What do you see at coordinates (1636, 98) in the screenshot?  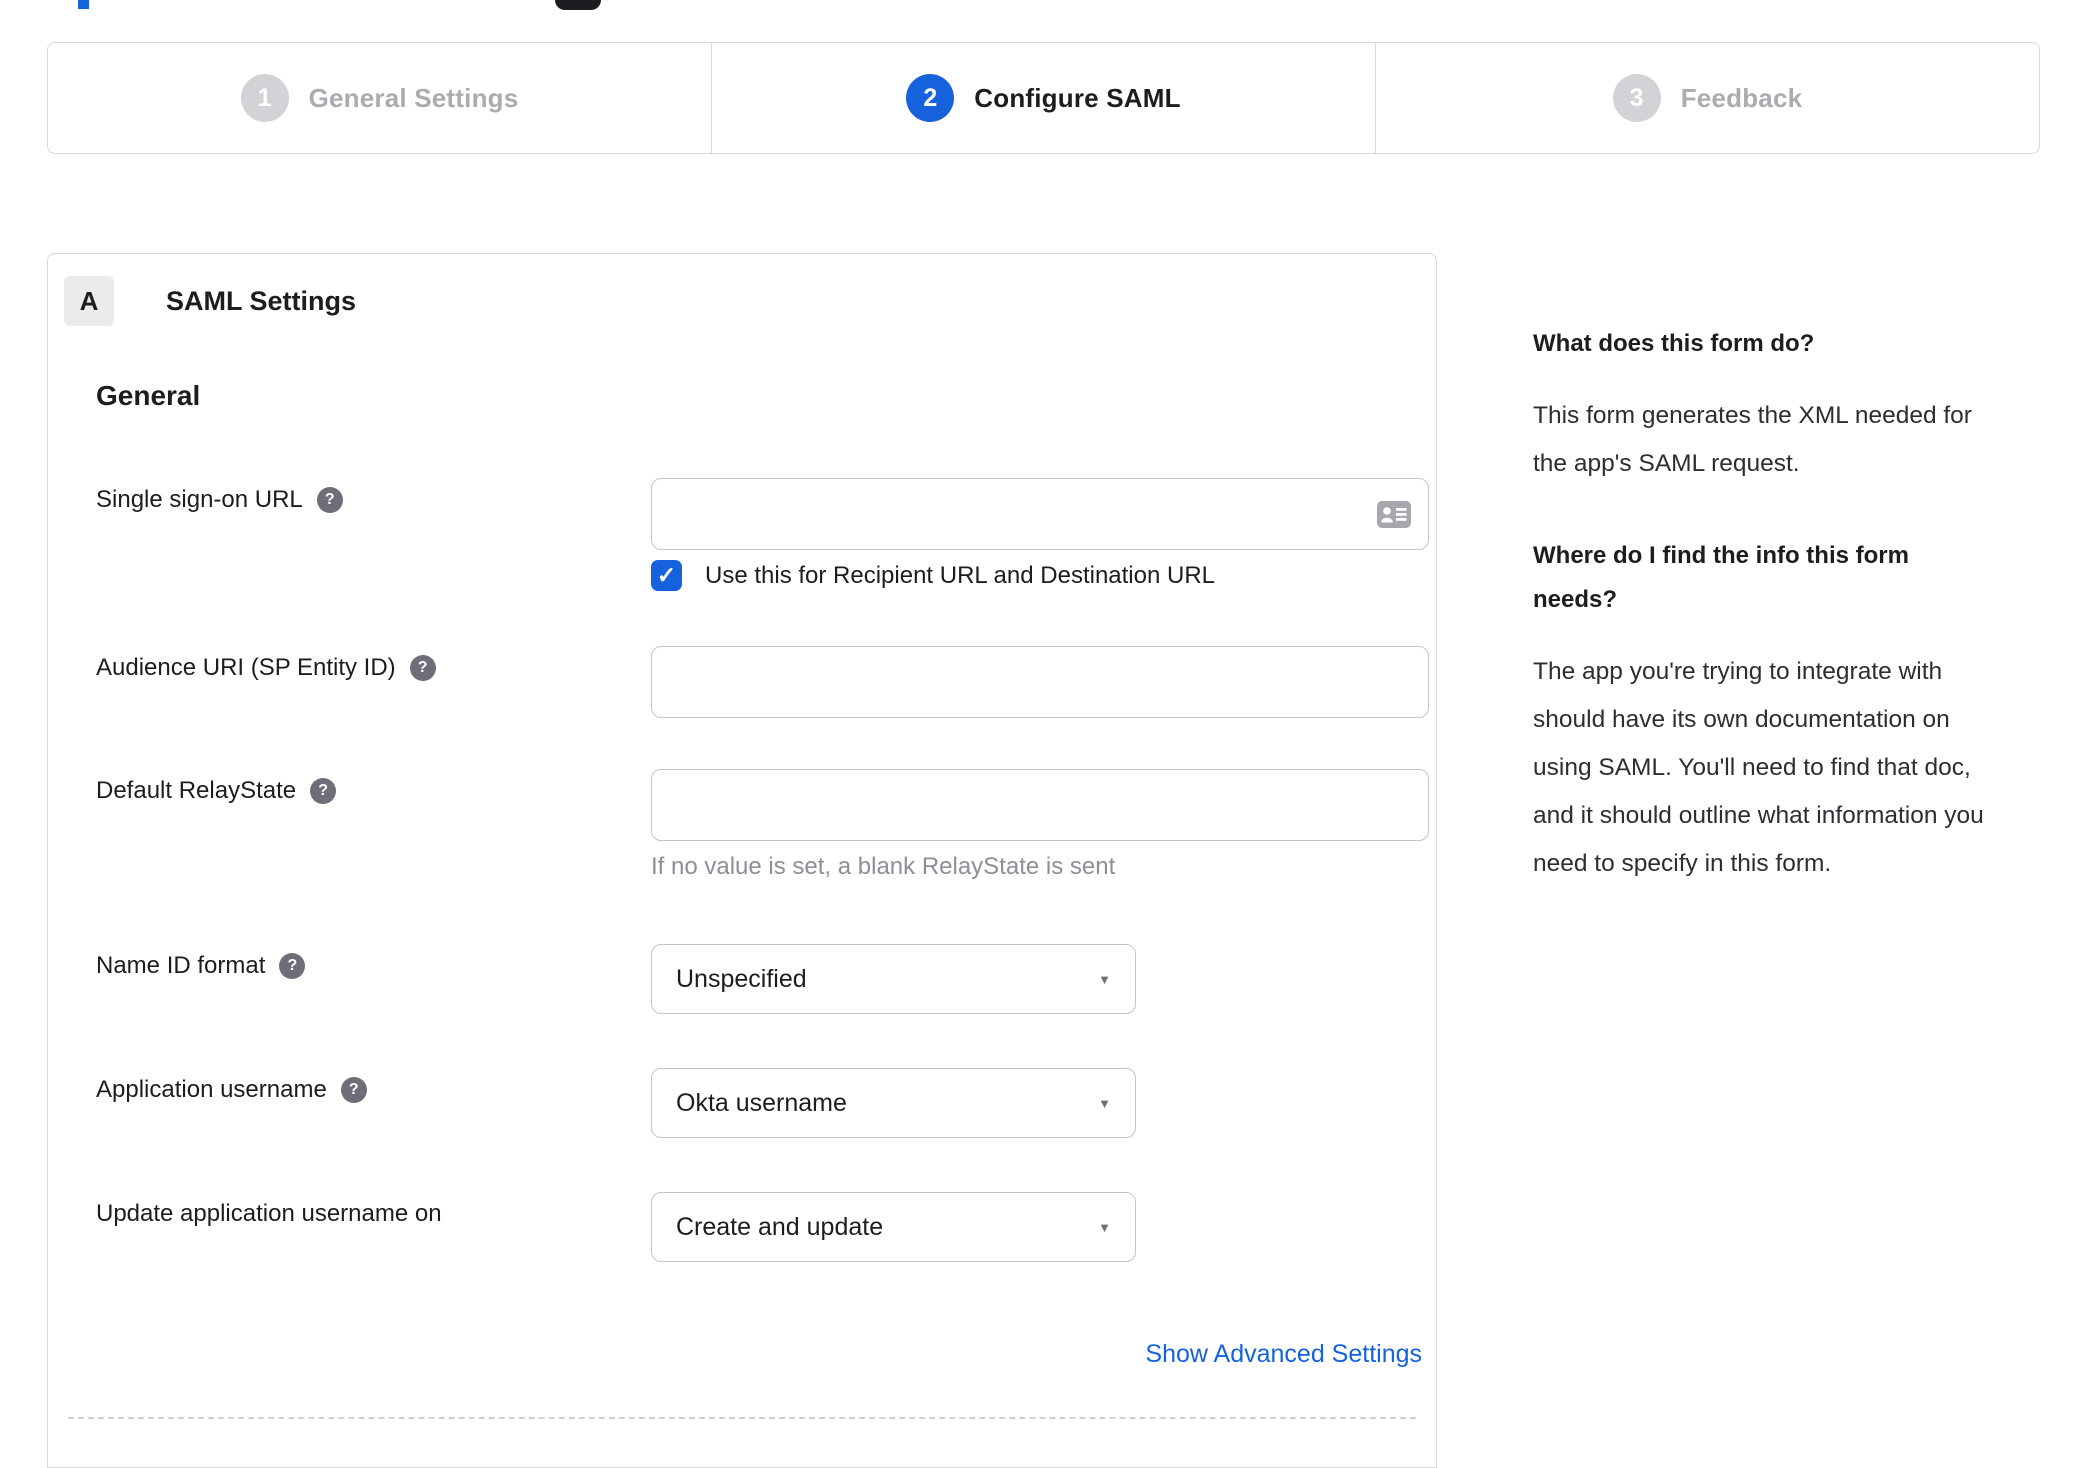 I see `step-number-badge: 3` at bounding box center [1636, 98].